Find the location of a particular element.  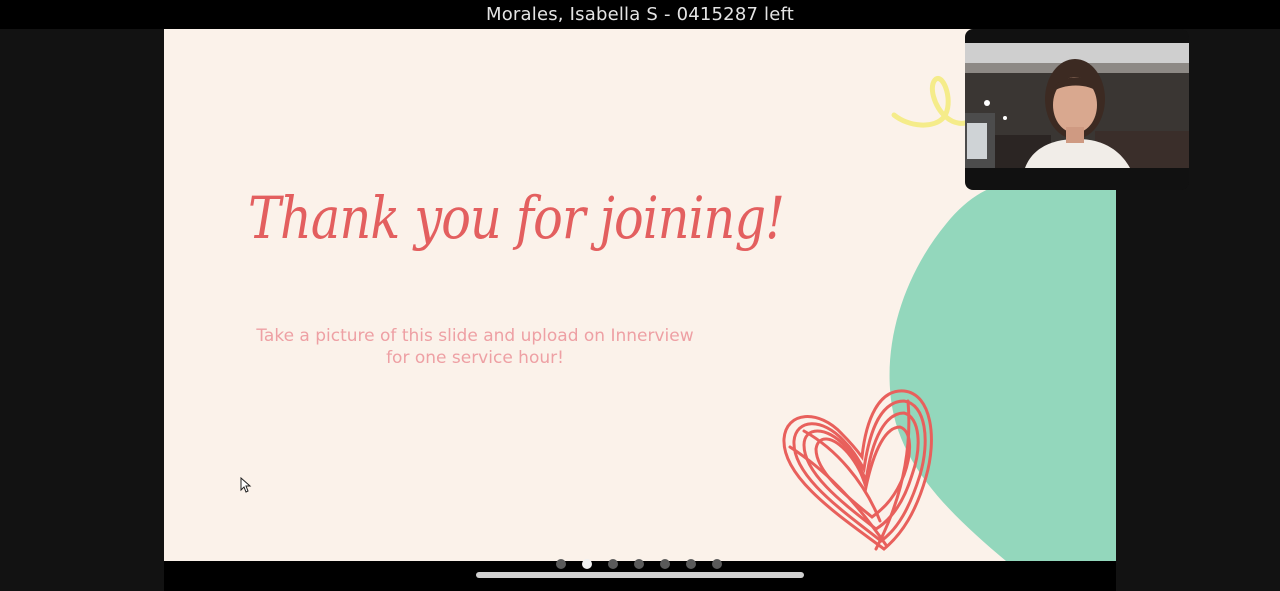

slide-pagination-dots is located at coordinates (639, 564).